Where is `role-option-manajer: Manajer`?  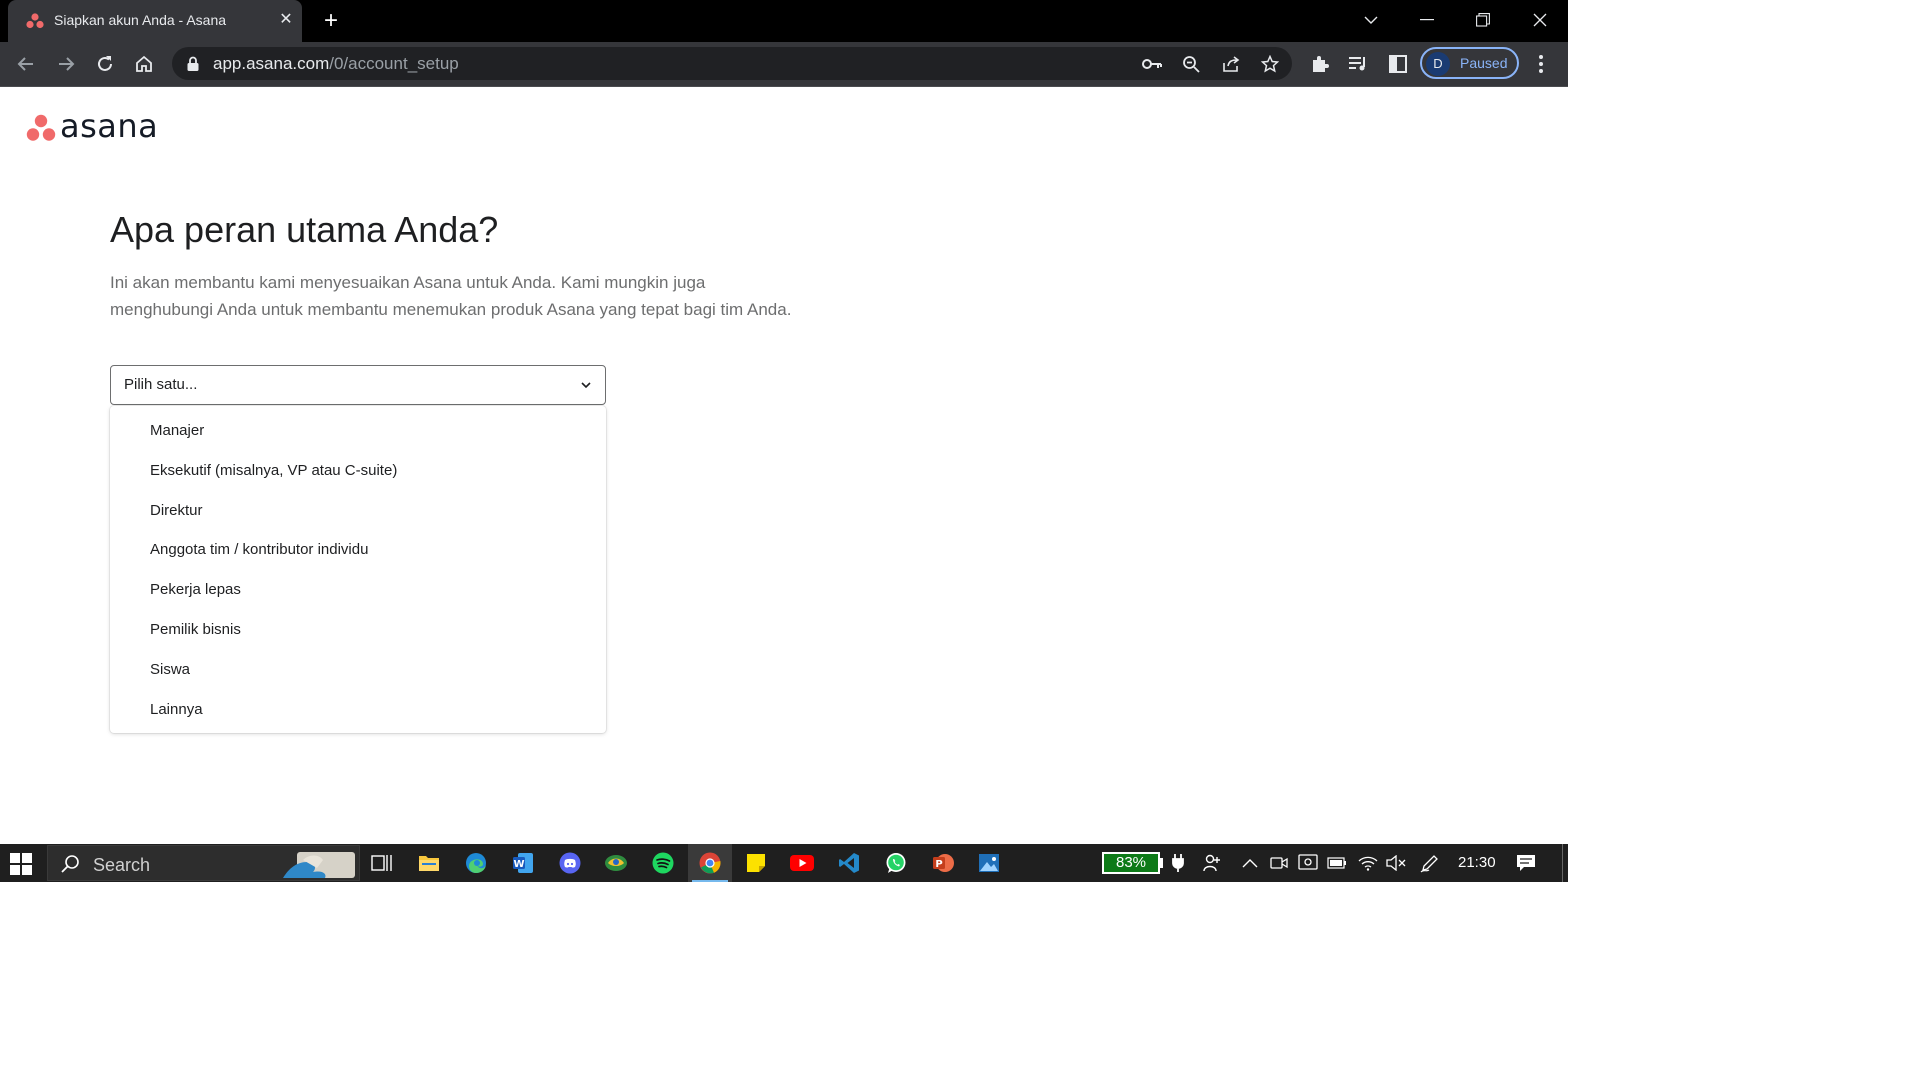
role-option-manajer: Manajer is located at coordinates (358, 431).